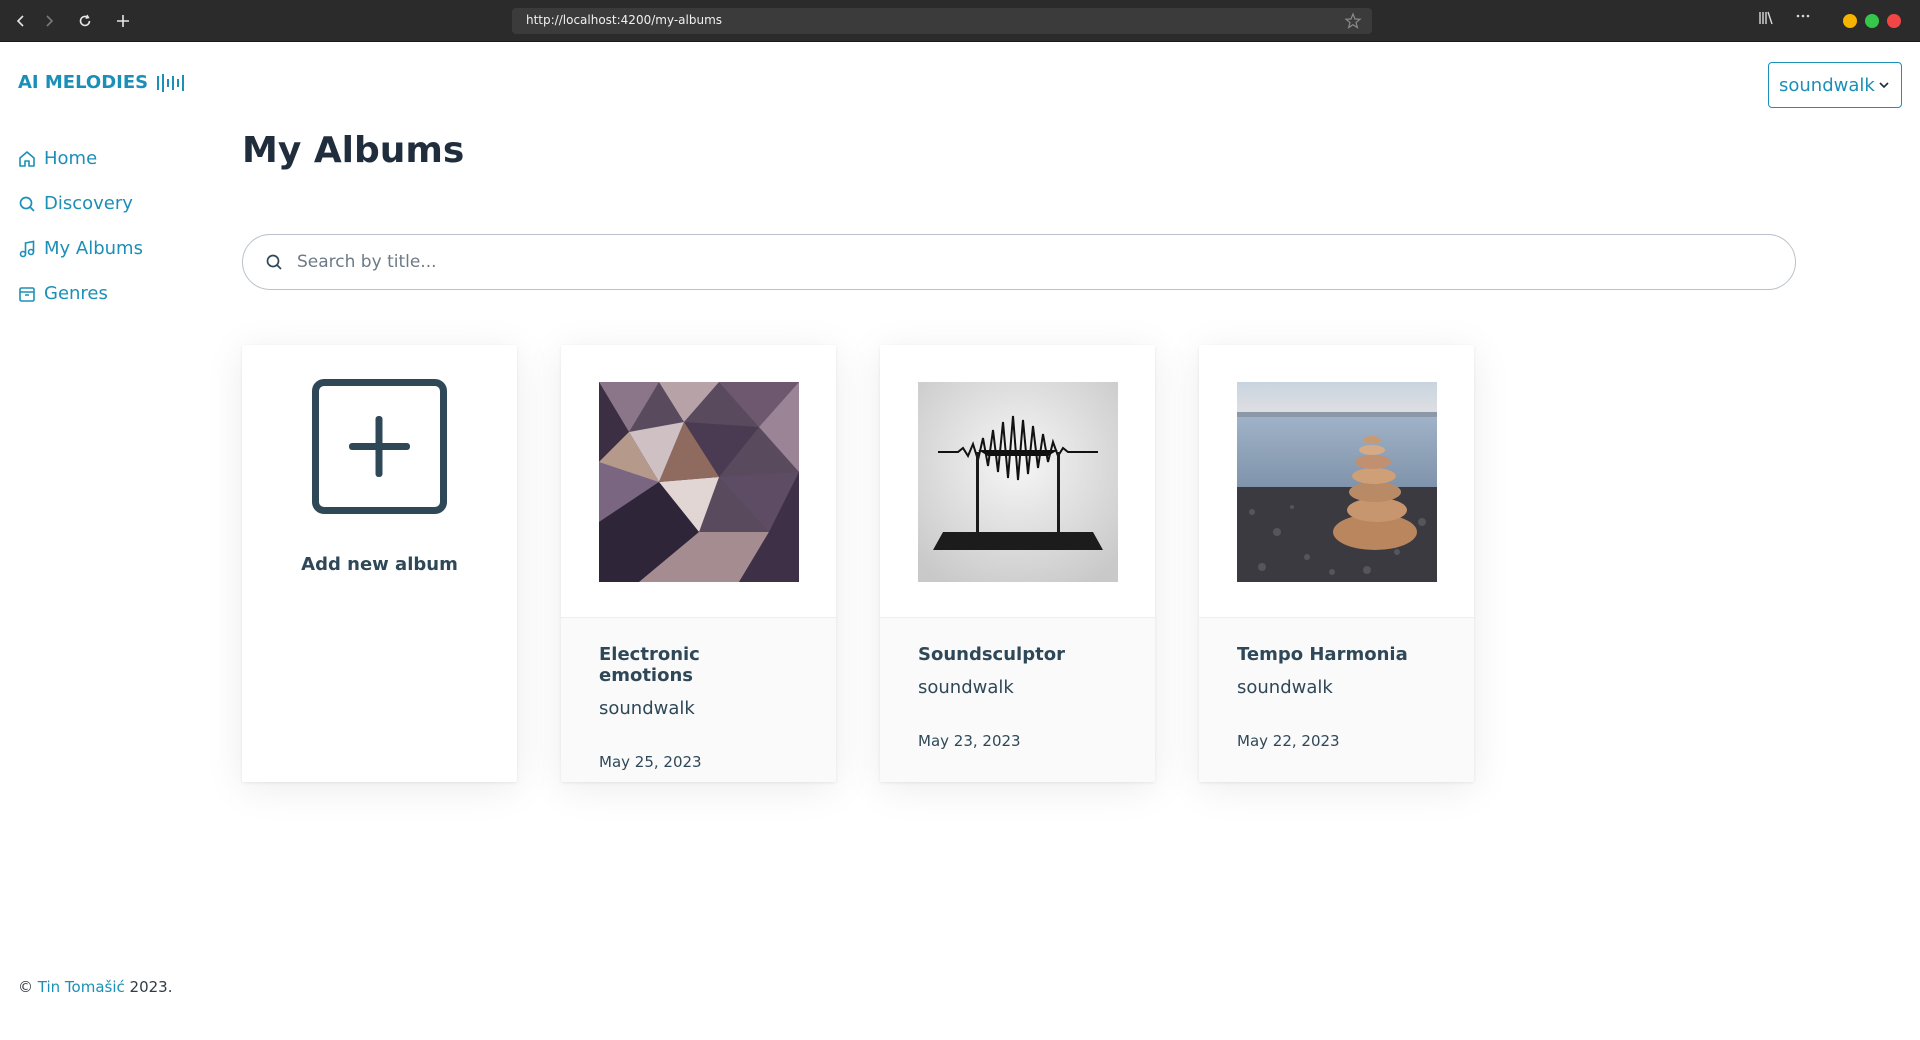 This screenshot has width=1920, height=1040. I want to click on reload-icon, so click(85, 20).